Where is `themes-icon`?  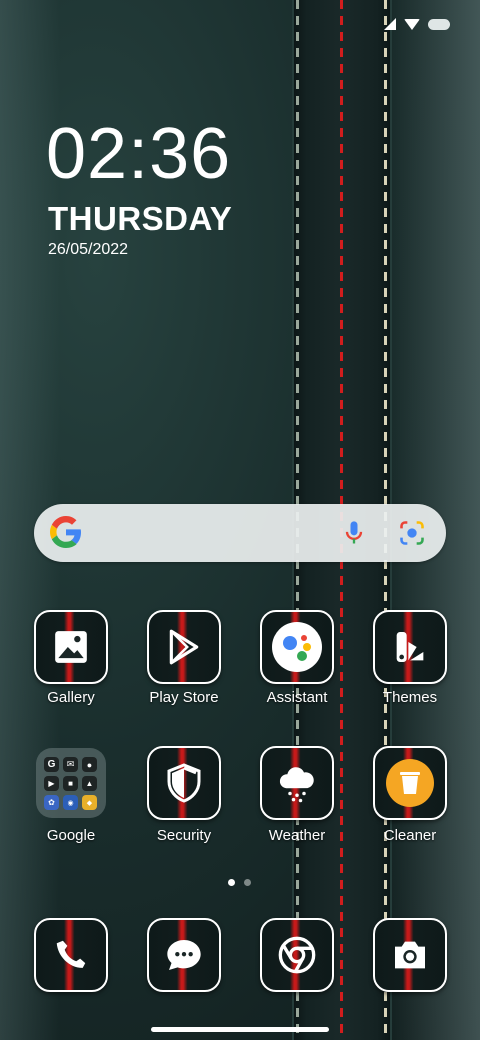
themes-icon is located at coordinates (410, 647).